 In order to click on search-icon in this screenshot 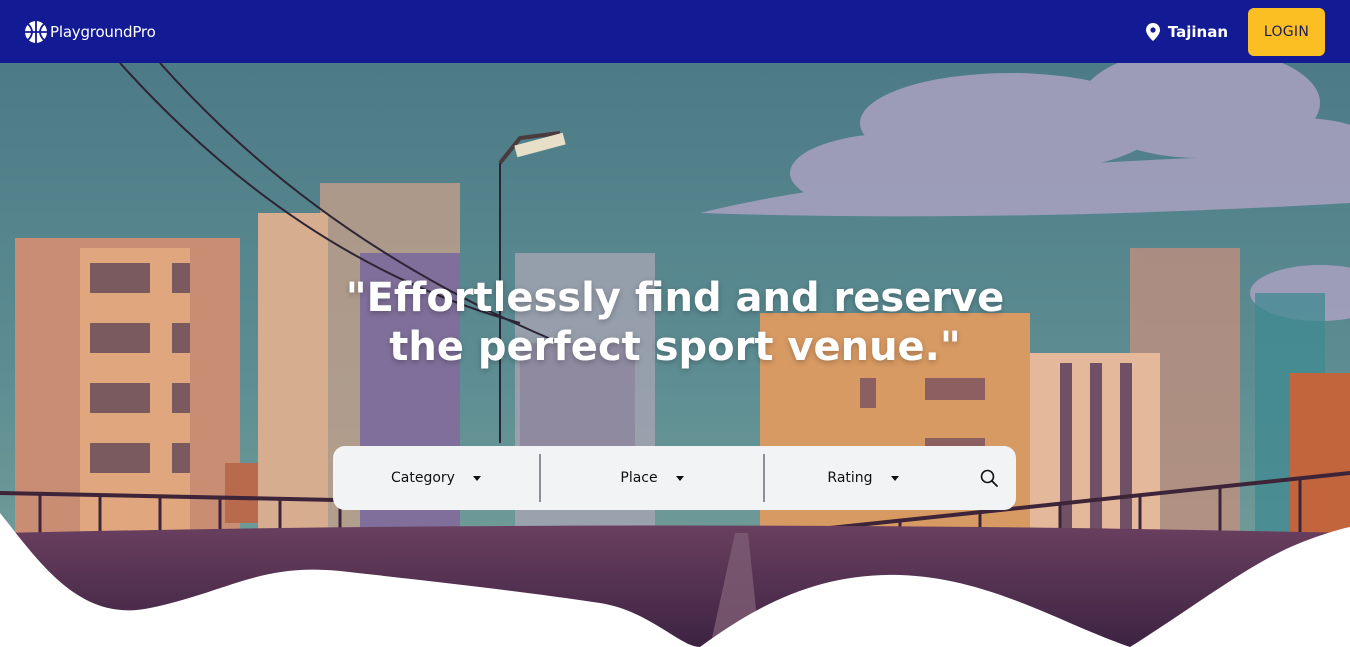, I will do `click(989, 478)`.